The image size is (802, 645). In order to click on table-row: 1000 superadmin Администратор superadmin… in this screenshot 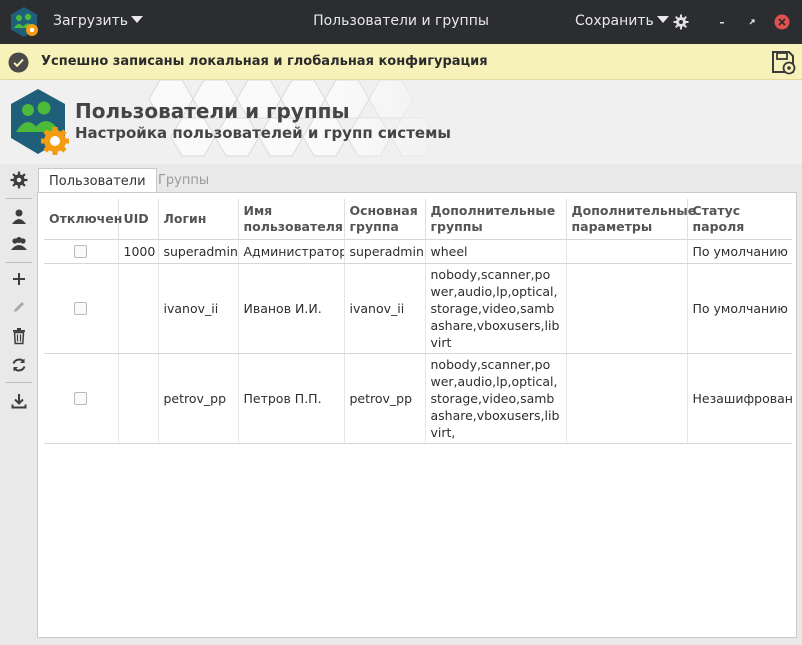, I will do `click(418, 251)`.